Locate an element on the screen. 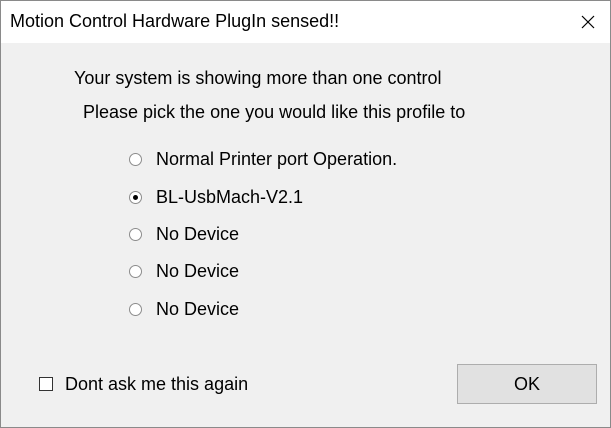 This screenshot has height=428, width=611. device-option-label: BL-UsbMach-V2.1 is located at coordinates (230, 196).